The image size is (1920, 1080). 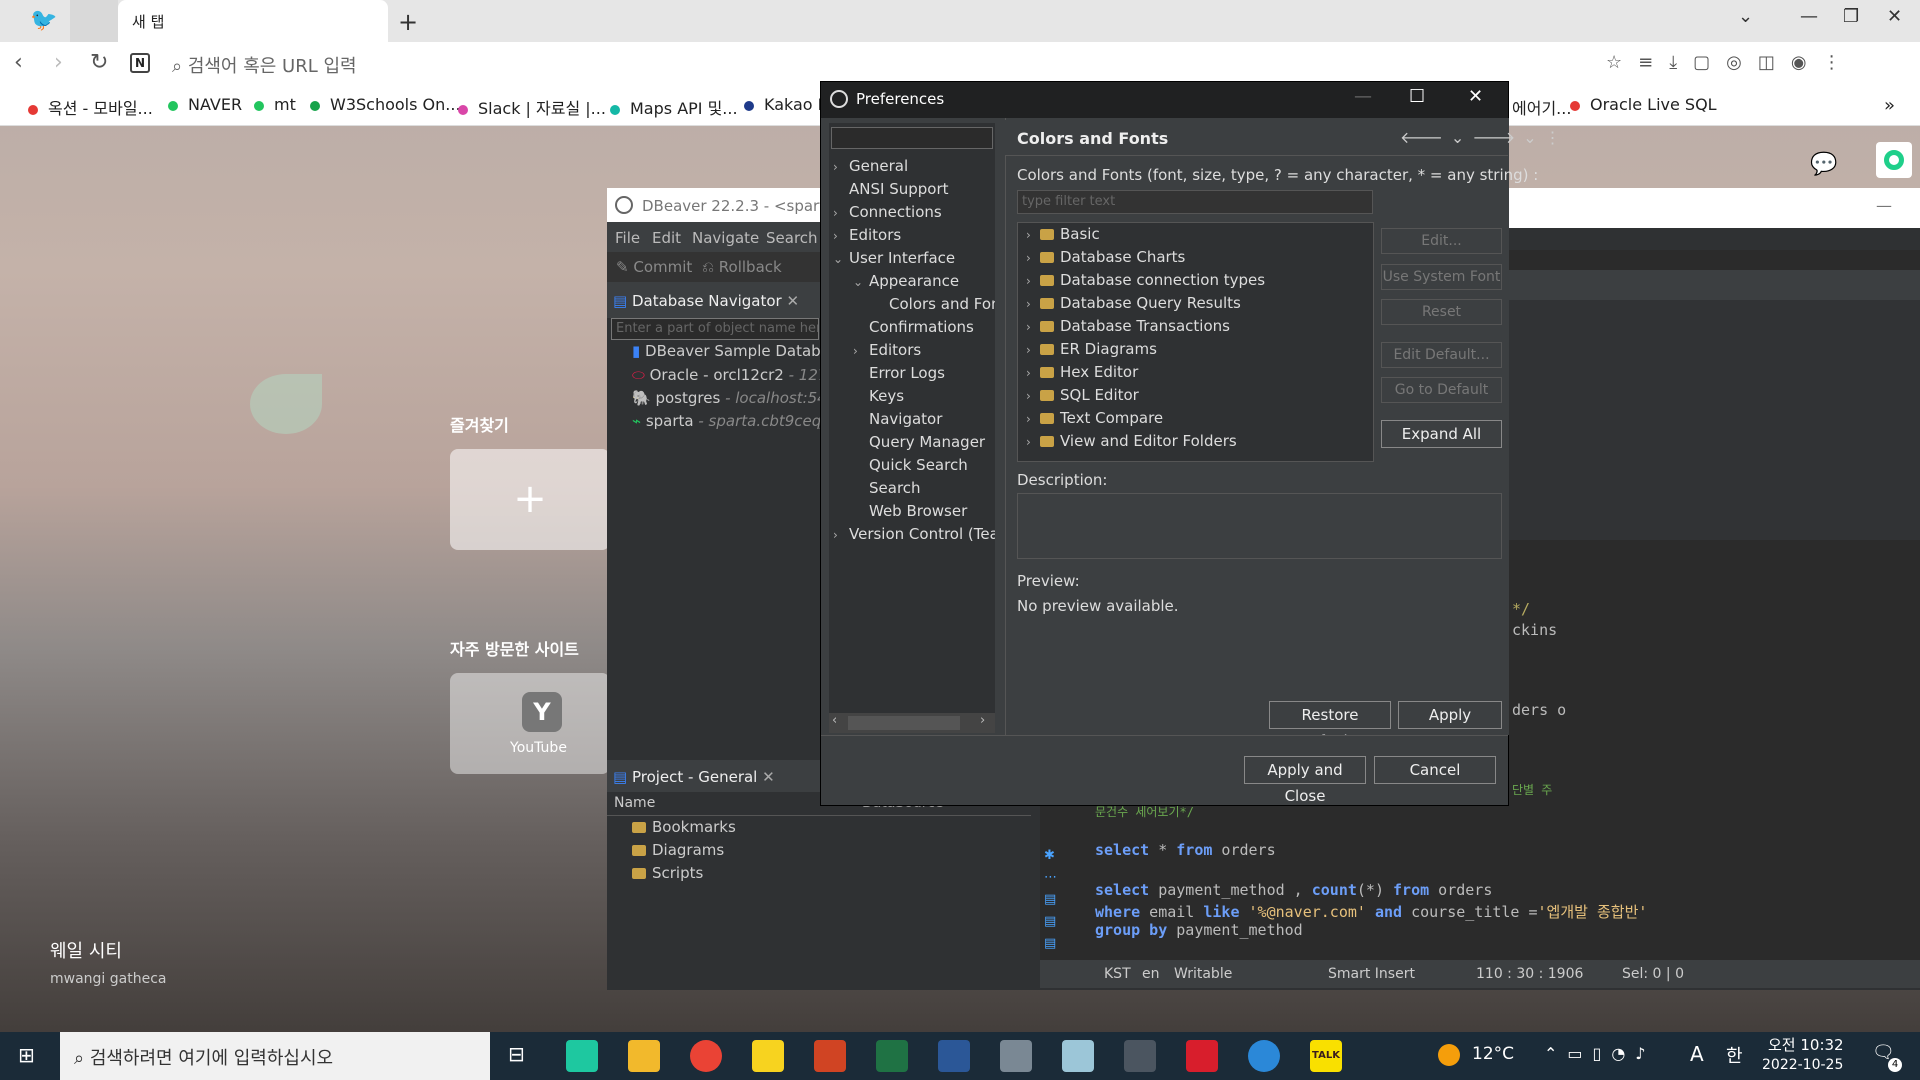 What do you see at coordinates (1305, 780) in the screenshot?
I see `apply-and-close-button: Apply and Close` at bounding box center [1305, 780].